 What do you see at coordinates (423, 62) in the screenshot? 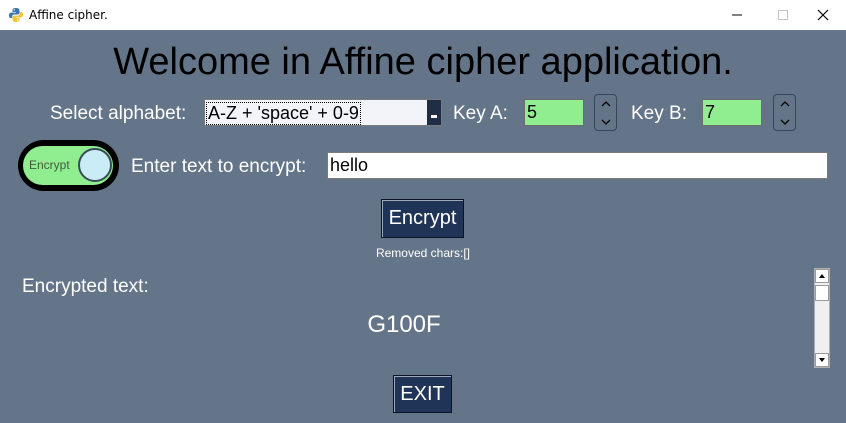
I see `page-title: Welcome in Affine cipher application.` at bounding box center [423, 62].